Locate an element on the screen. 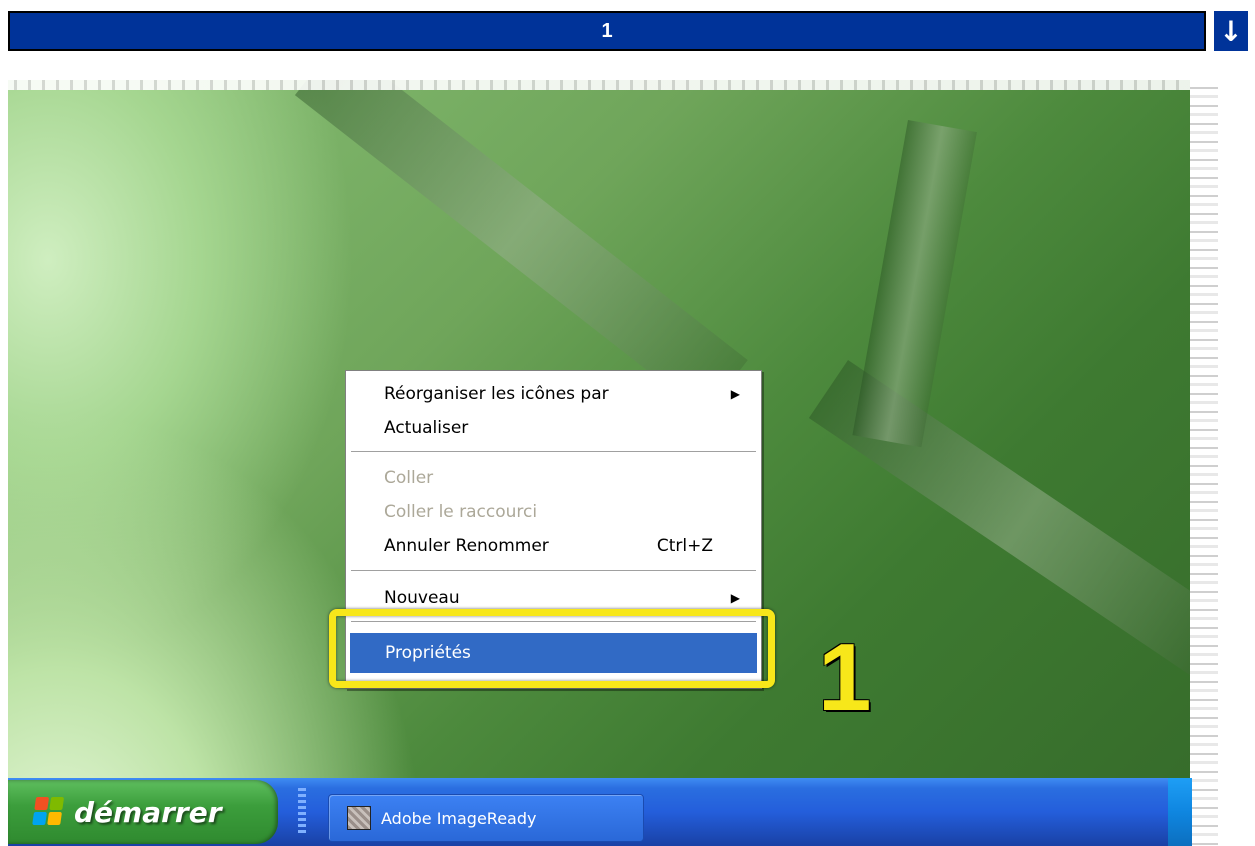 The image size is (1255, 846). step-title: 1 is located at coordinates (607, 30).